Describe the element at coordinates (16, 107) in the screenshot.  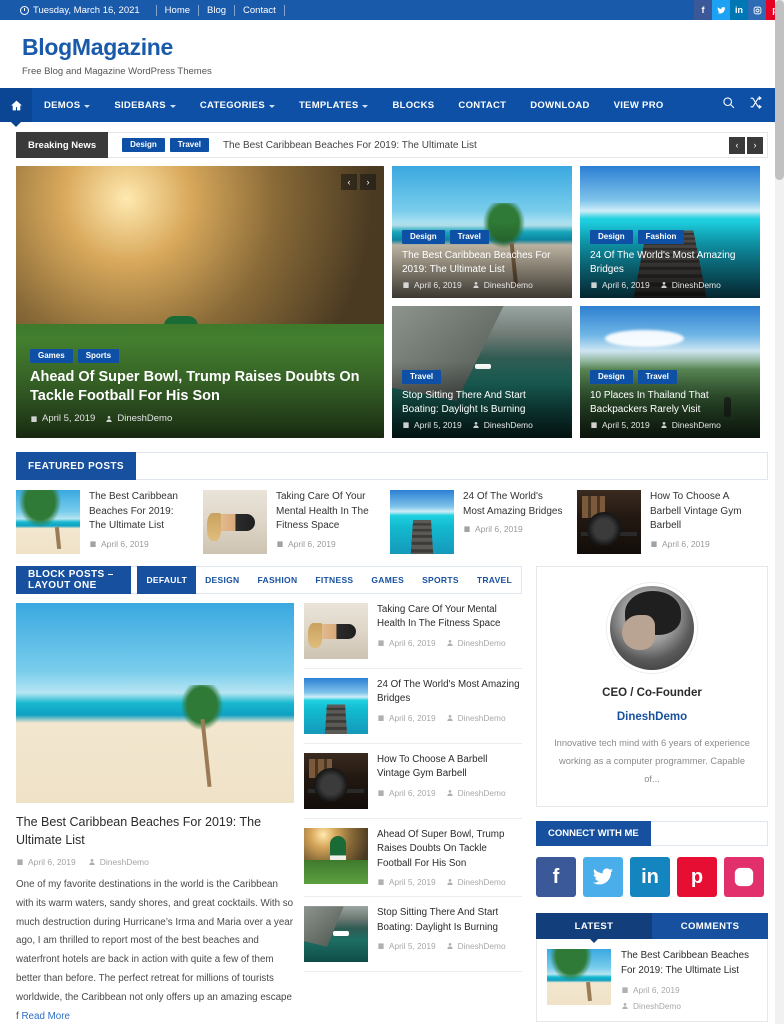
I see `nav-home-button` at that location.